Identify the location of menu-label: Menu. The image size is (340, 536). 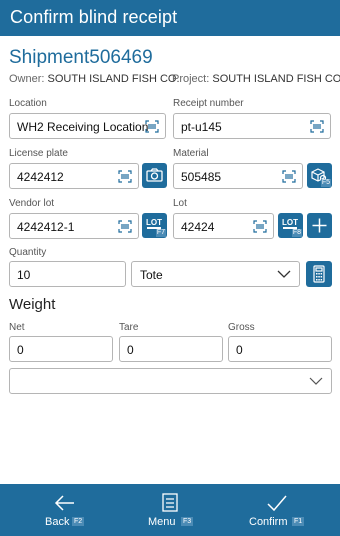
(162, 522).